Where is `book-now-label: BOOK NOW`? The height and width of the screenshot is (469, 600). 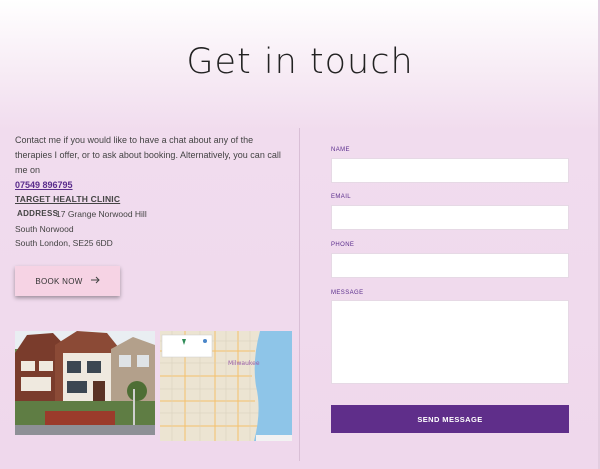 book-now-label: BOOK NOW is located at coordinates (59, 281).